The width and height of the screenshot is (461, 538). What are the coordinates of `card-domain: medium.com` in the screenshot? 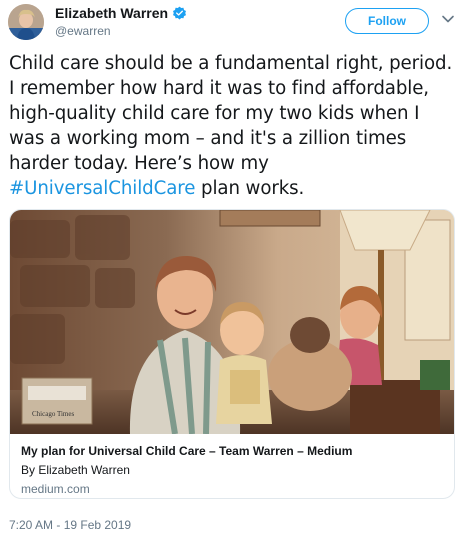 It's located at (55, 489).